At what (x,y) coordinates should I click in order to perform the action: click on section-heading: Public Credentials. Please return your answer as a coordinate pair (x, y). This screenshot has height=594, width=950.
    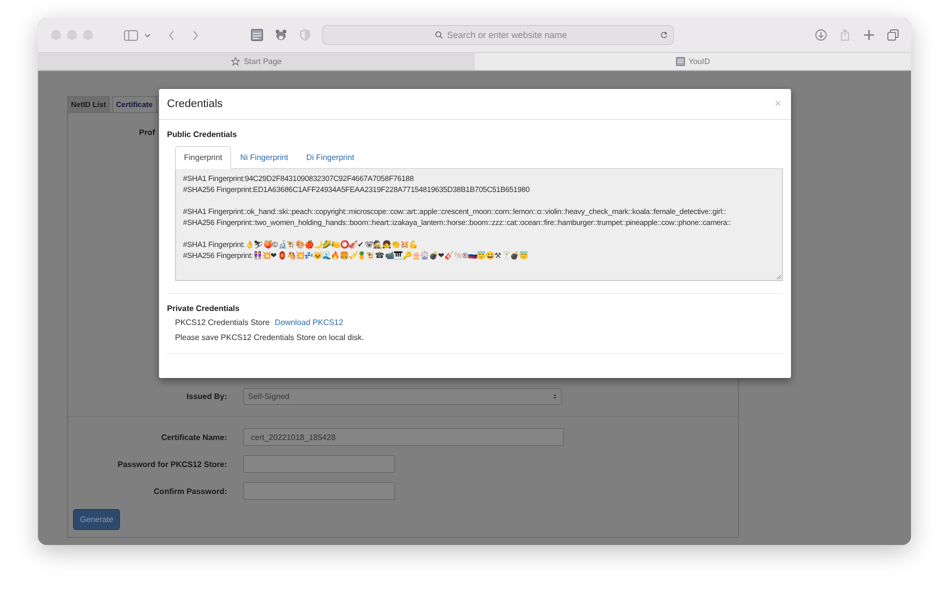
    Looking at the image, I should click on (202, 134).